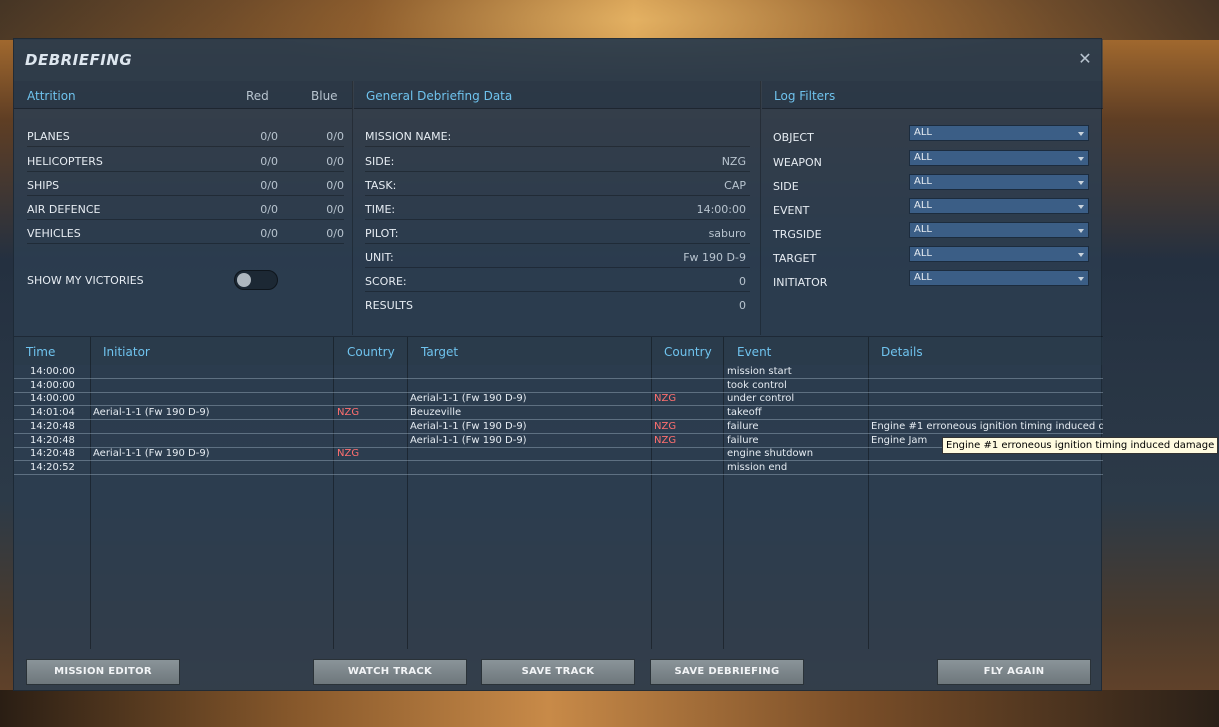 Image resolution: width=1219 pixels, height=727 pixels. Describe the element at coordinates (999, 278) in the screenshot. I see `filter-initiator-dropdown: ALL` at that location.